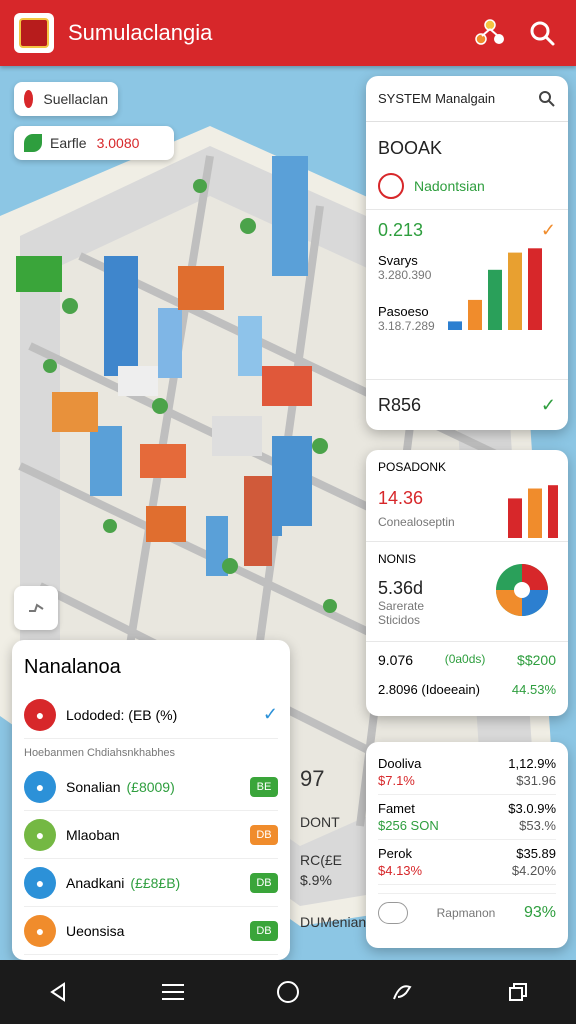 Image resolution: width=576 pixels, height=1024 pixels. What do you see at coordinates (68, 143) in the screenshot?
I see `pill-value-label: Earfle` at bounding box center [68, 143].